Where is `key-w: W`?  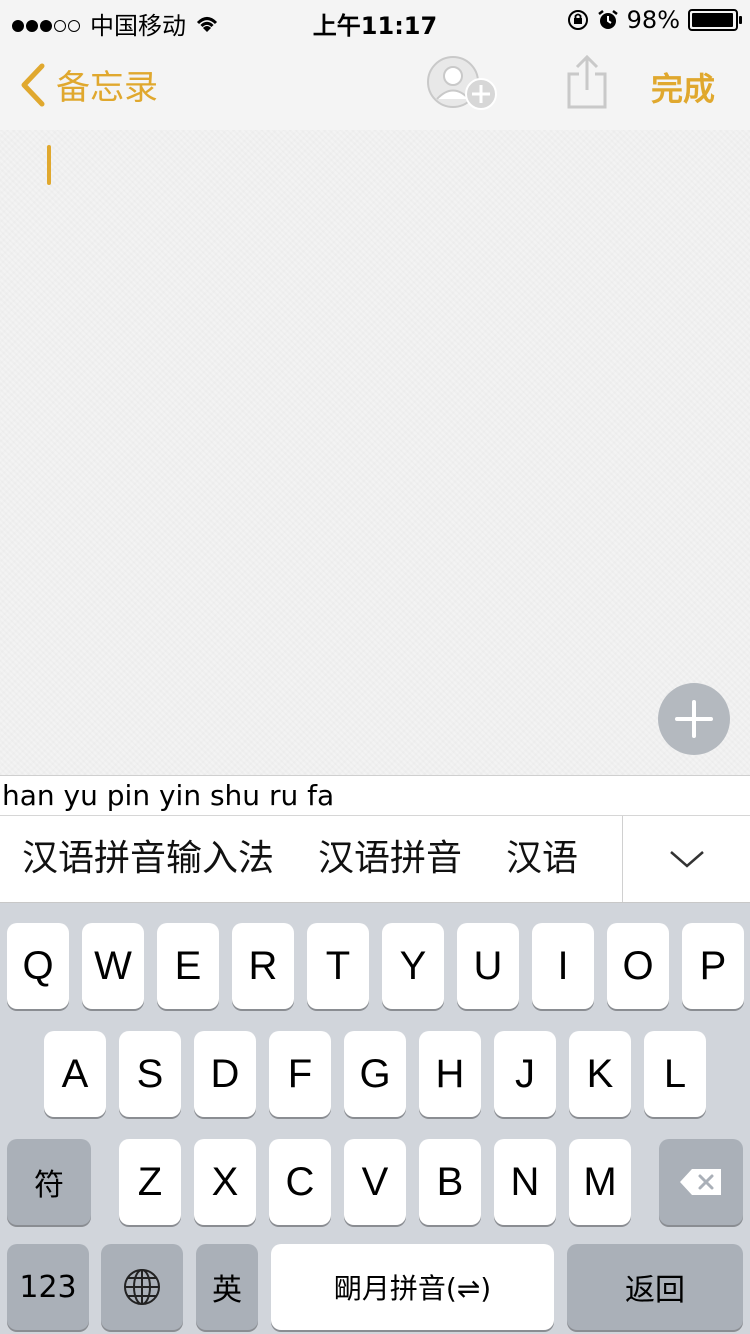
key-w: W is located at coordinates (113, 966).